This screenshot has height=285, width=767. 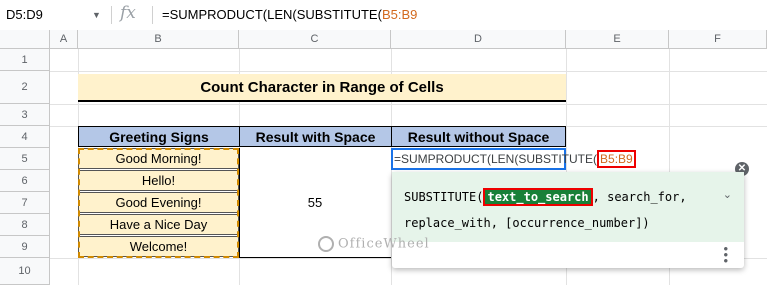 I want to click on row-header-1: 1, so click(x=25, y=60).